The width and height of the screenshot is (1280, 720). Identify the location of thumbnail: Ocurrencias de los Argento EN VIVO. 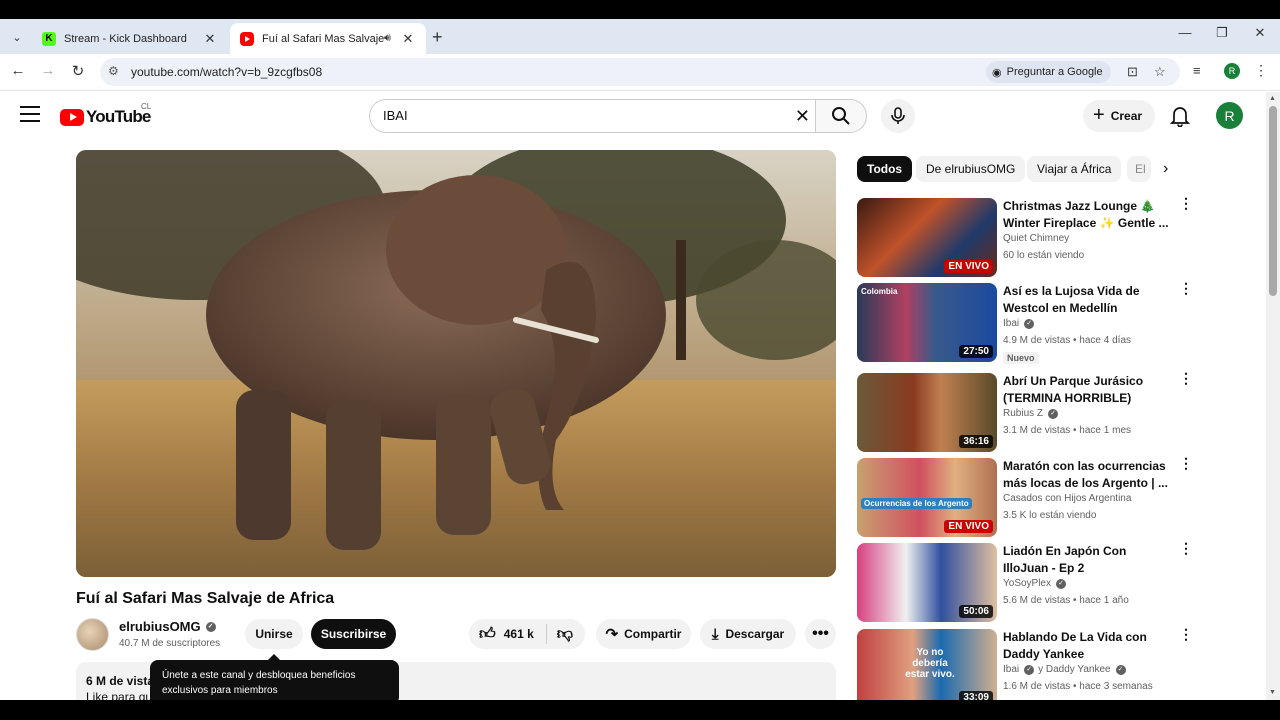
(927, 497).